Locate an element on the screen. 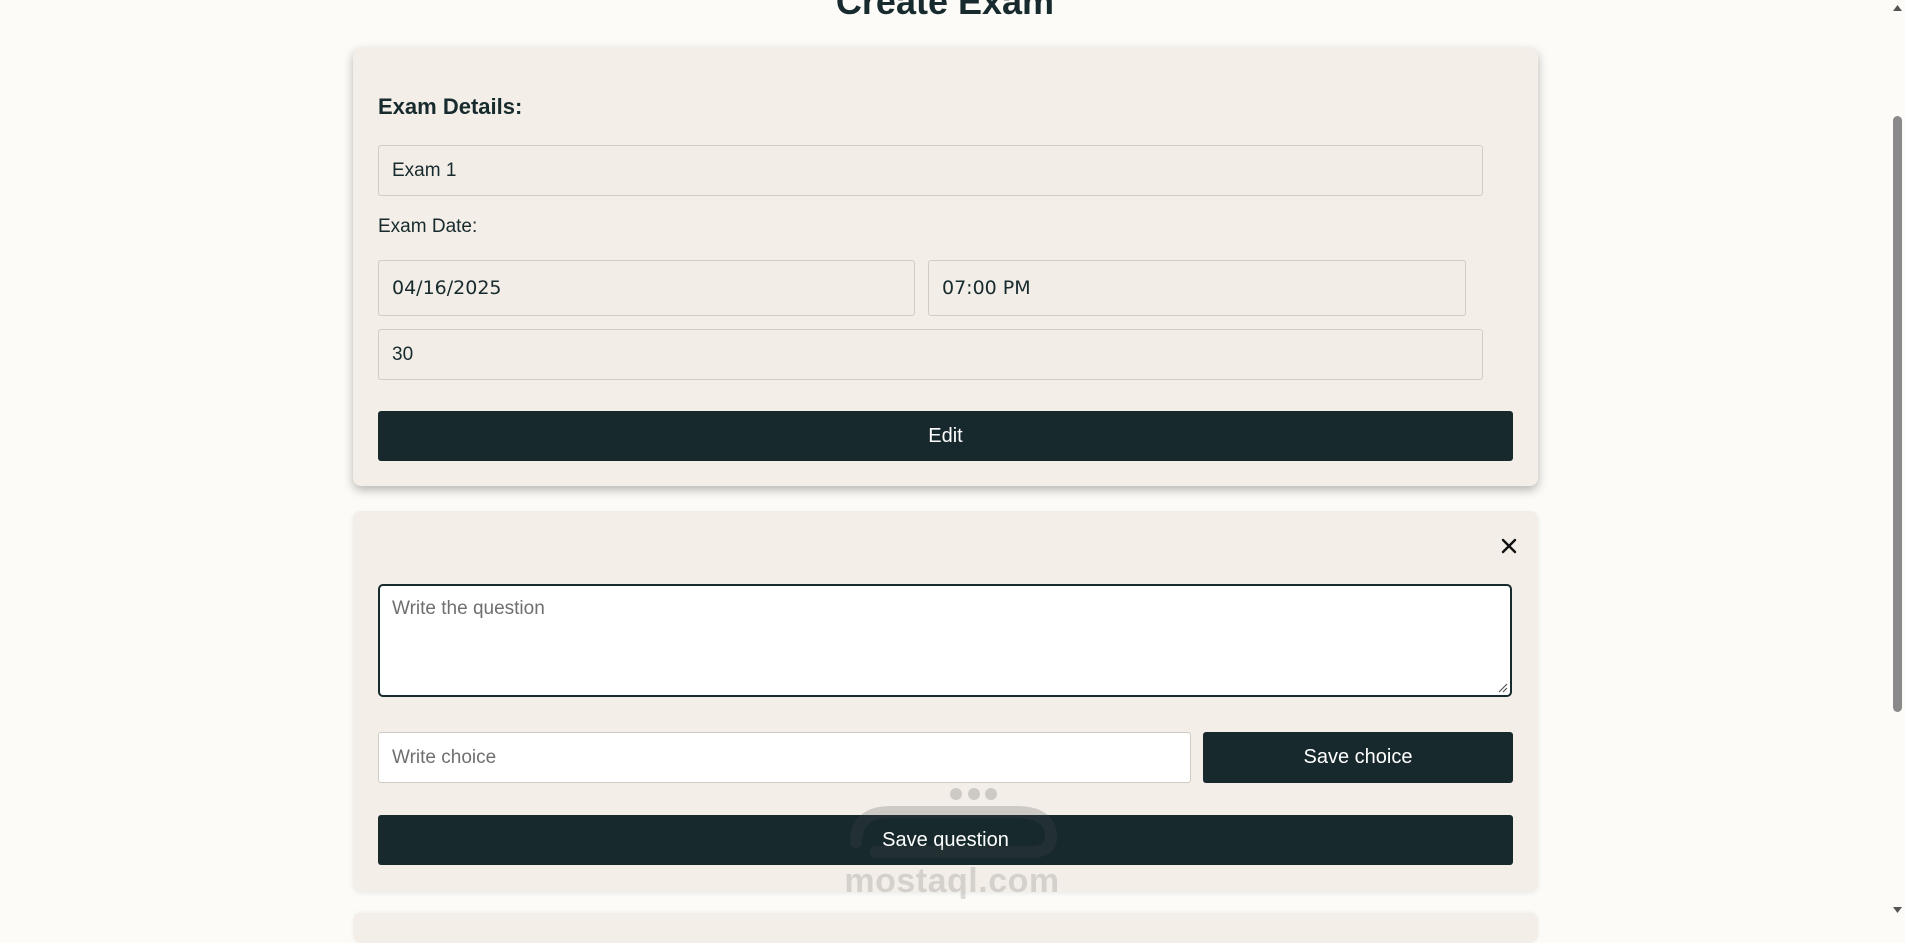  scrollbar is located at coordinates (1897, 460).